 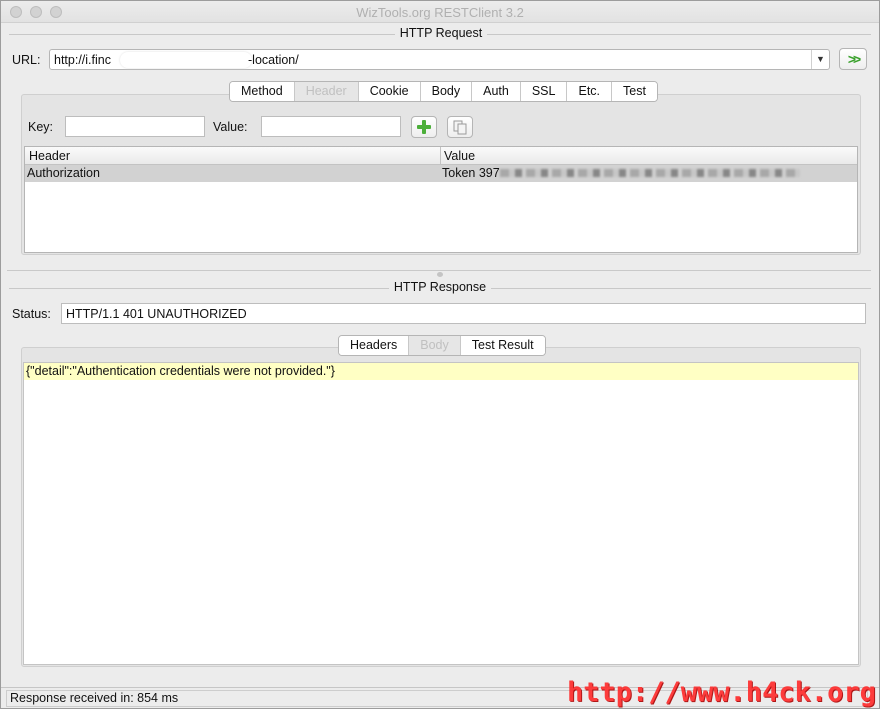 What do you see at coordinates (723, 692) in the screenshot?
I see `watermark-text: http://www.h4ck.org.cn` at bounding box center [723, 692].